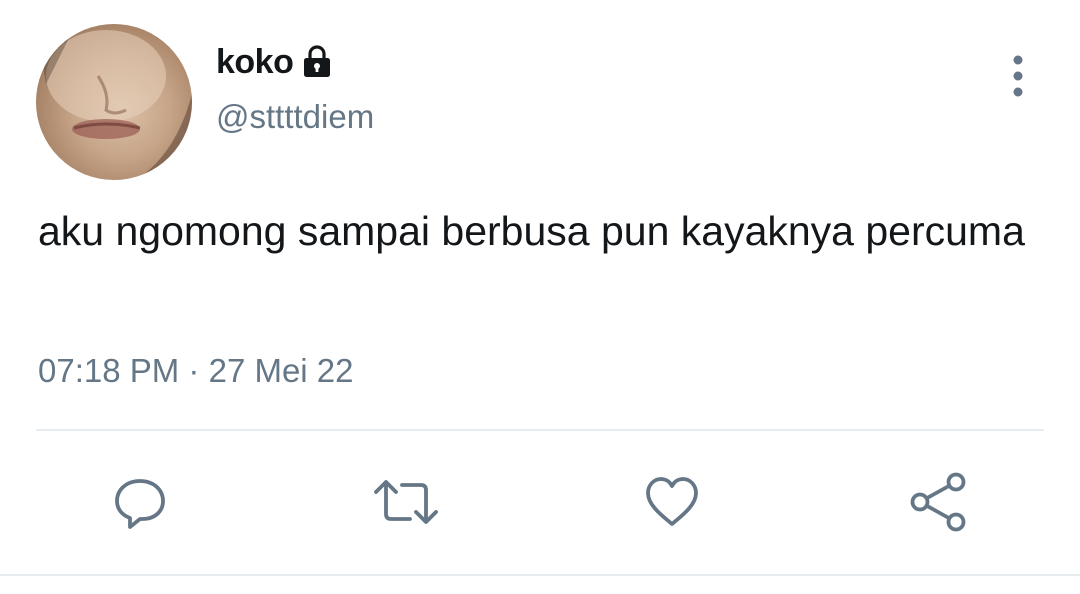 This screenshot has height=594, width=1080. Describe the element at coordinates (295, 117) in the screenshot. I see `user-handle: @sttttdiem` at that location.